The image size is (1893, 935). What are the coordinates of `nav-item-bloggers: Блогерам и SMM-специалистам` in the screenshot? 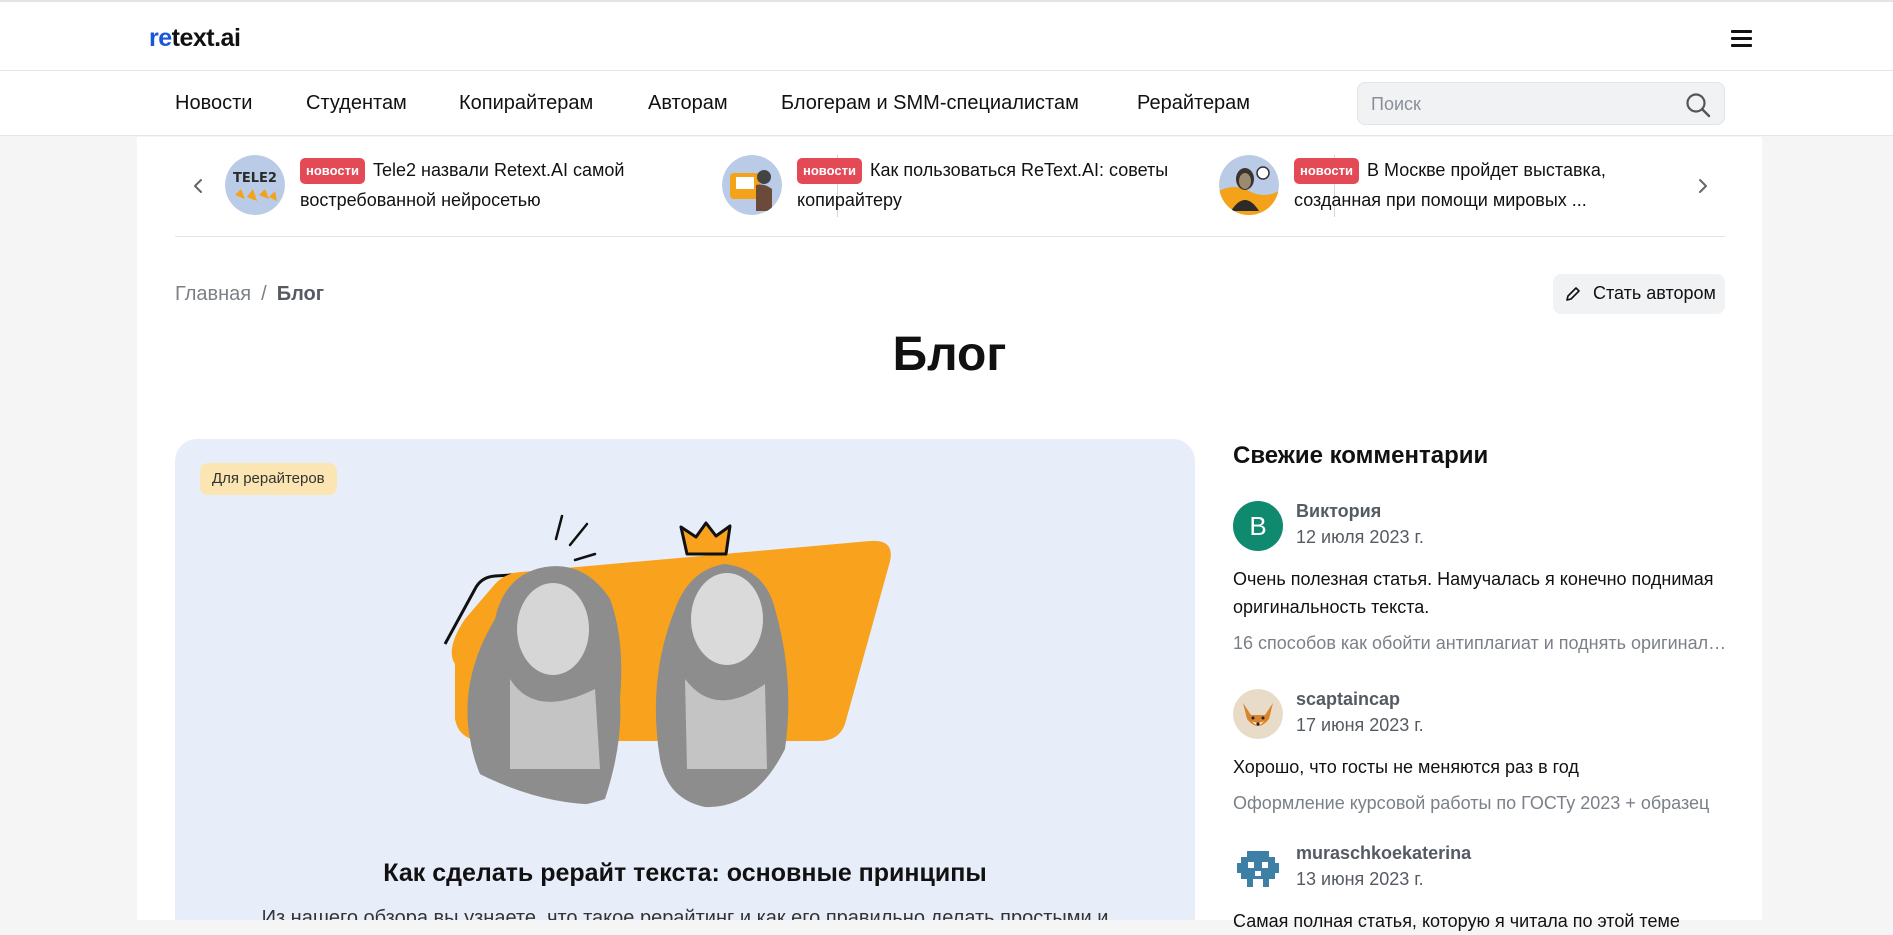 It's located at (930, 103).